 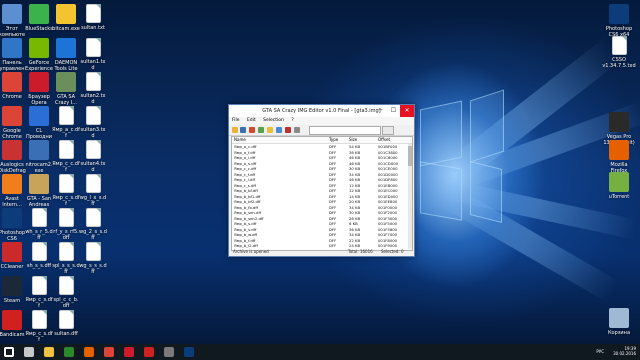 I want to click on system-tray: РУС 19:39 30.02.2016, so click(x=616, y=351).